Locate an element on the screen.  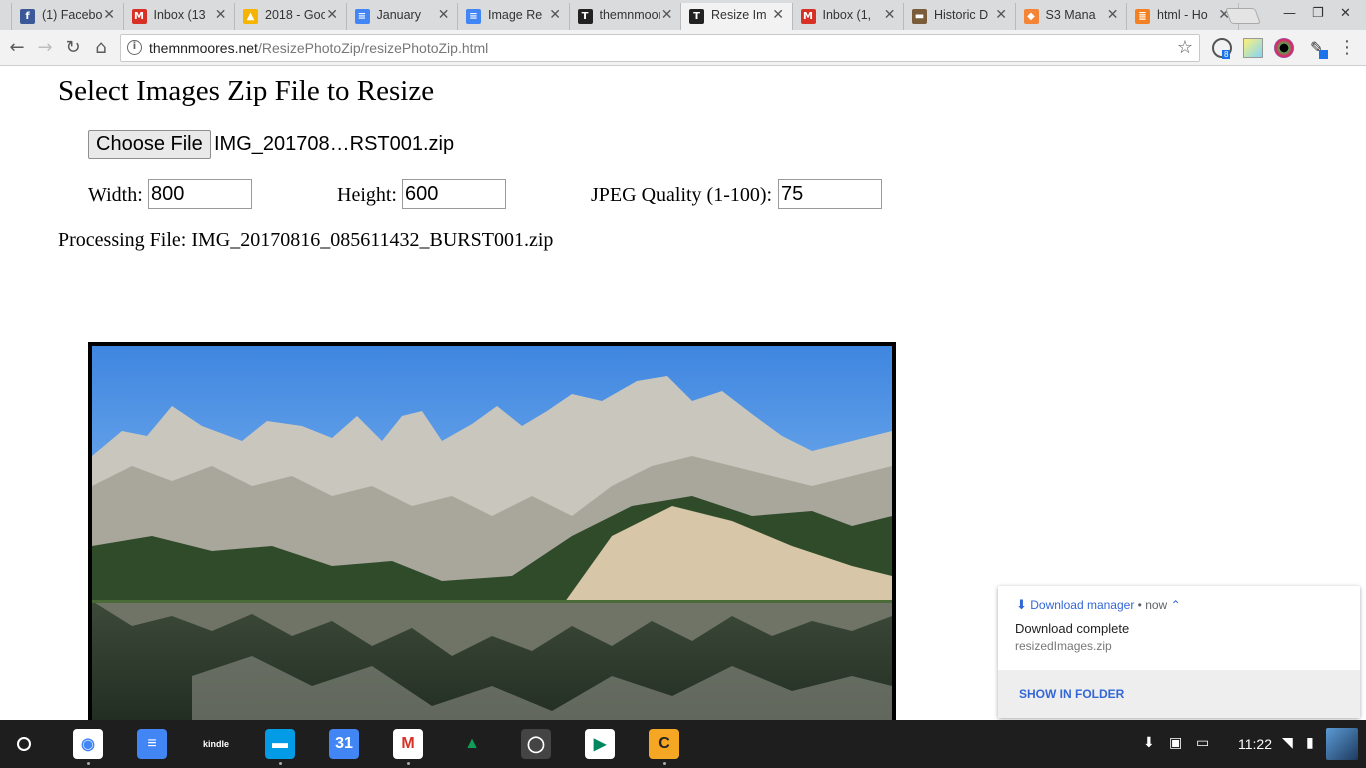
tab-3: ≡ January ✕ is located at coordinates (402, 16).